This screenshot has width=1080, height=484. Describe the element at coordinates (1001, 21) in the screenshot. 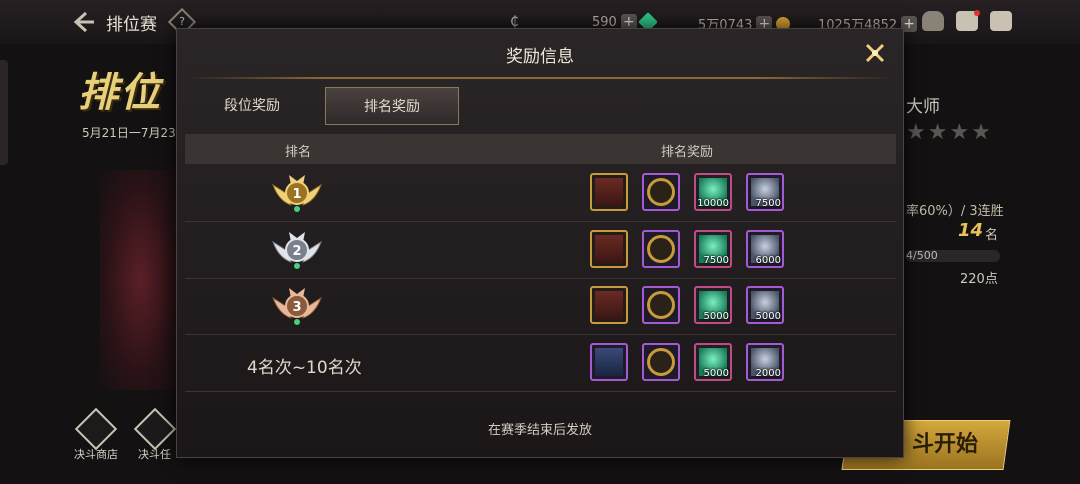

I see `chat-icon` at that location.